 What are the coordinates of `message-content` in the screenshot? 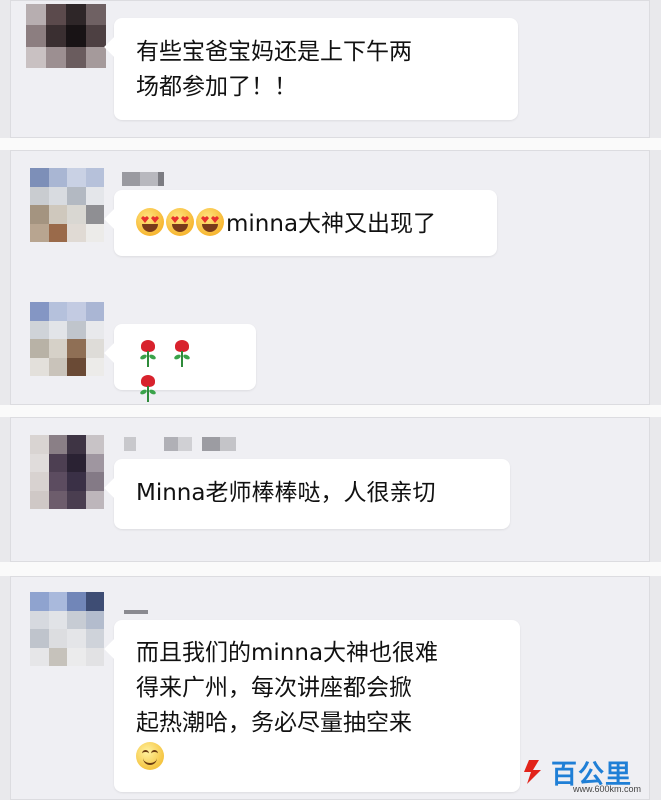 It's located at (185, 373).